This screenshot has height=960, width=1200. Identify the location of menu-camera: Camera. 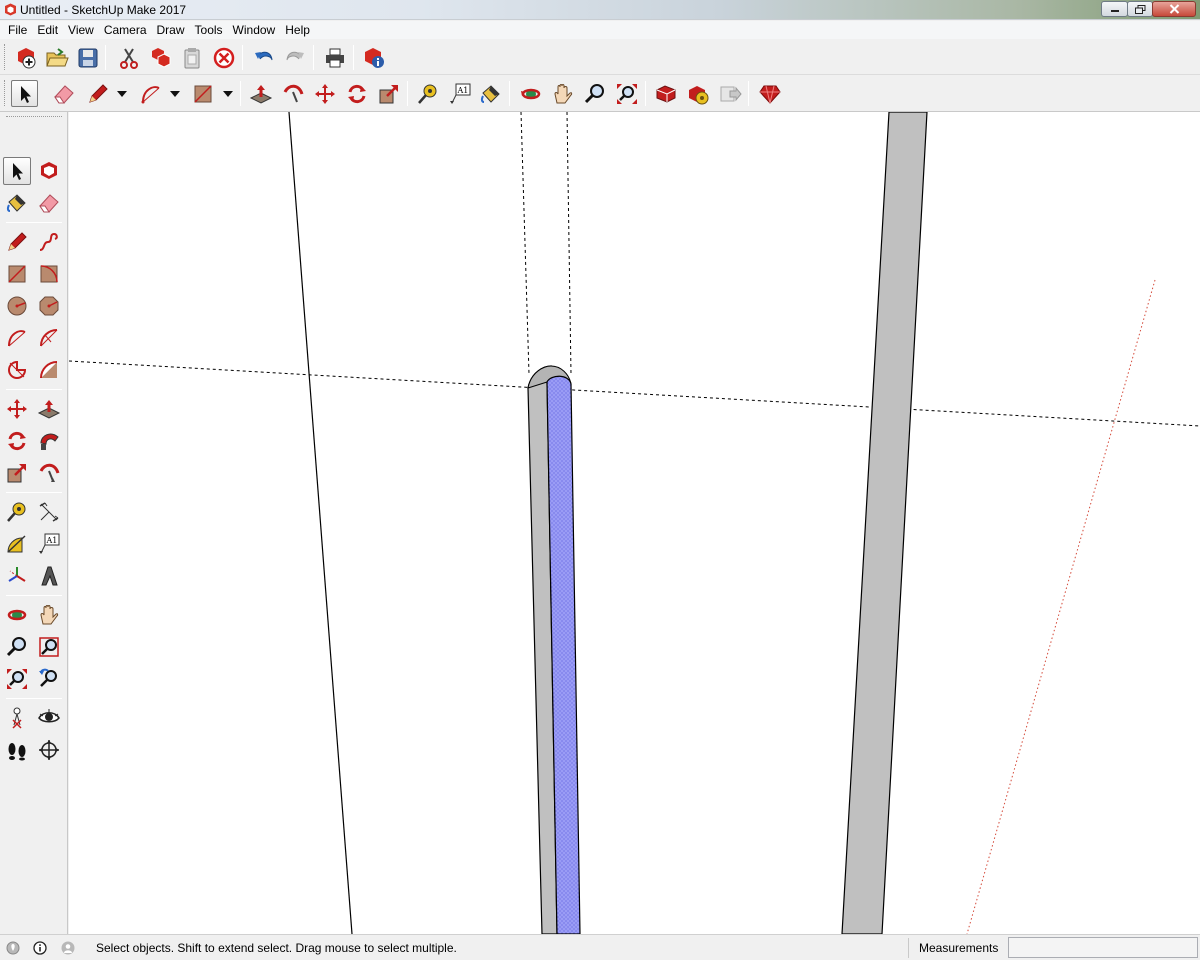
(125, 30).